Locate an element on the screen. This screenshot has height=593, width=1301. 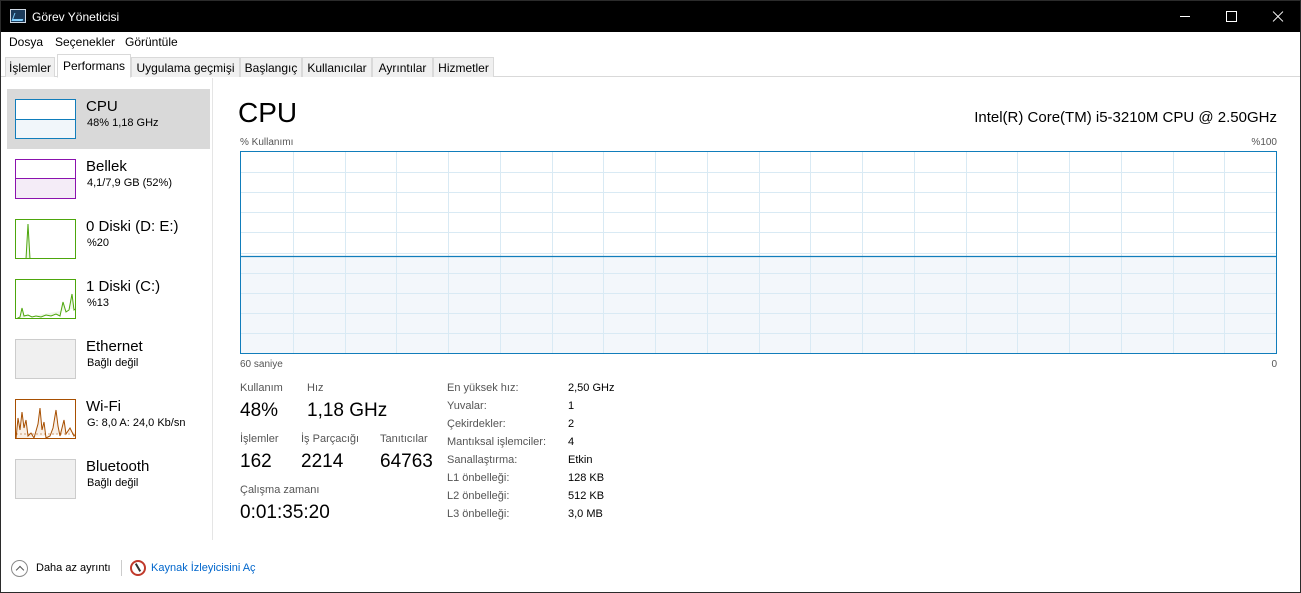
page-title: CPU is located at coordinates (268, 112).